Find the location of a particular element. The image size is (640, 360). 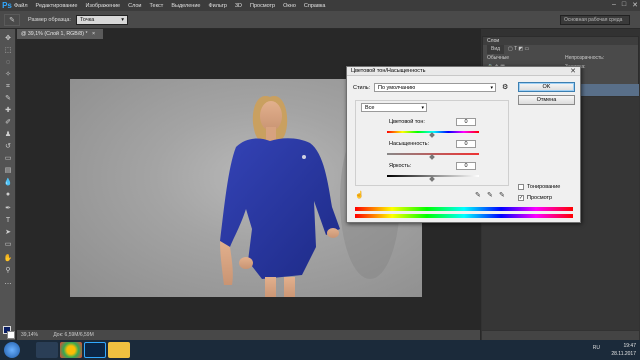

chrome-taskbar-icon is located at coordinates (71, 350).